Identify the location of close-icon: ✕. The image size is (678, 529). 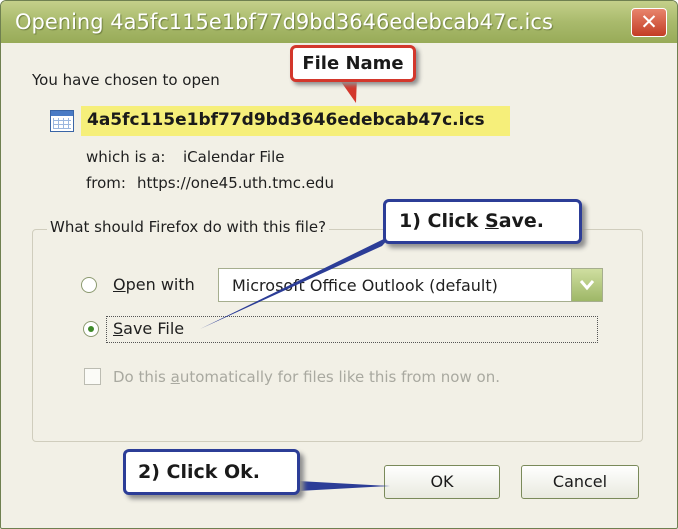
(649, 22).